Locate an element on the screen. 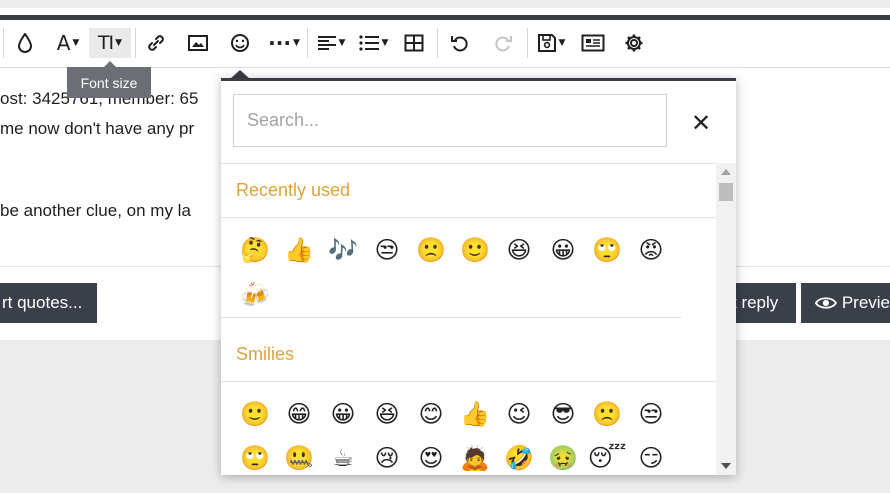  scroll-thumb is located at coordinates (726, 192).